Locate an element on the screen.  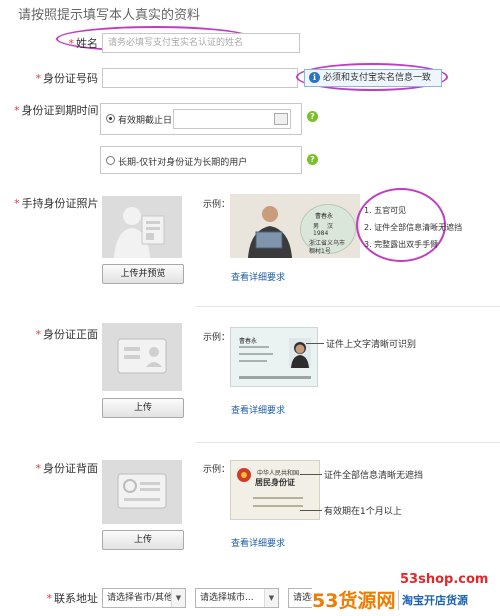
handheld-card-text-3: 1984 is located at coordinates (321, 233).